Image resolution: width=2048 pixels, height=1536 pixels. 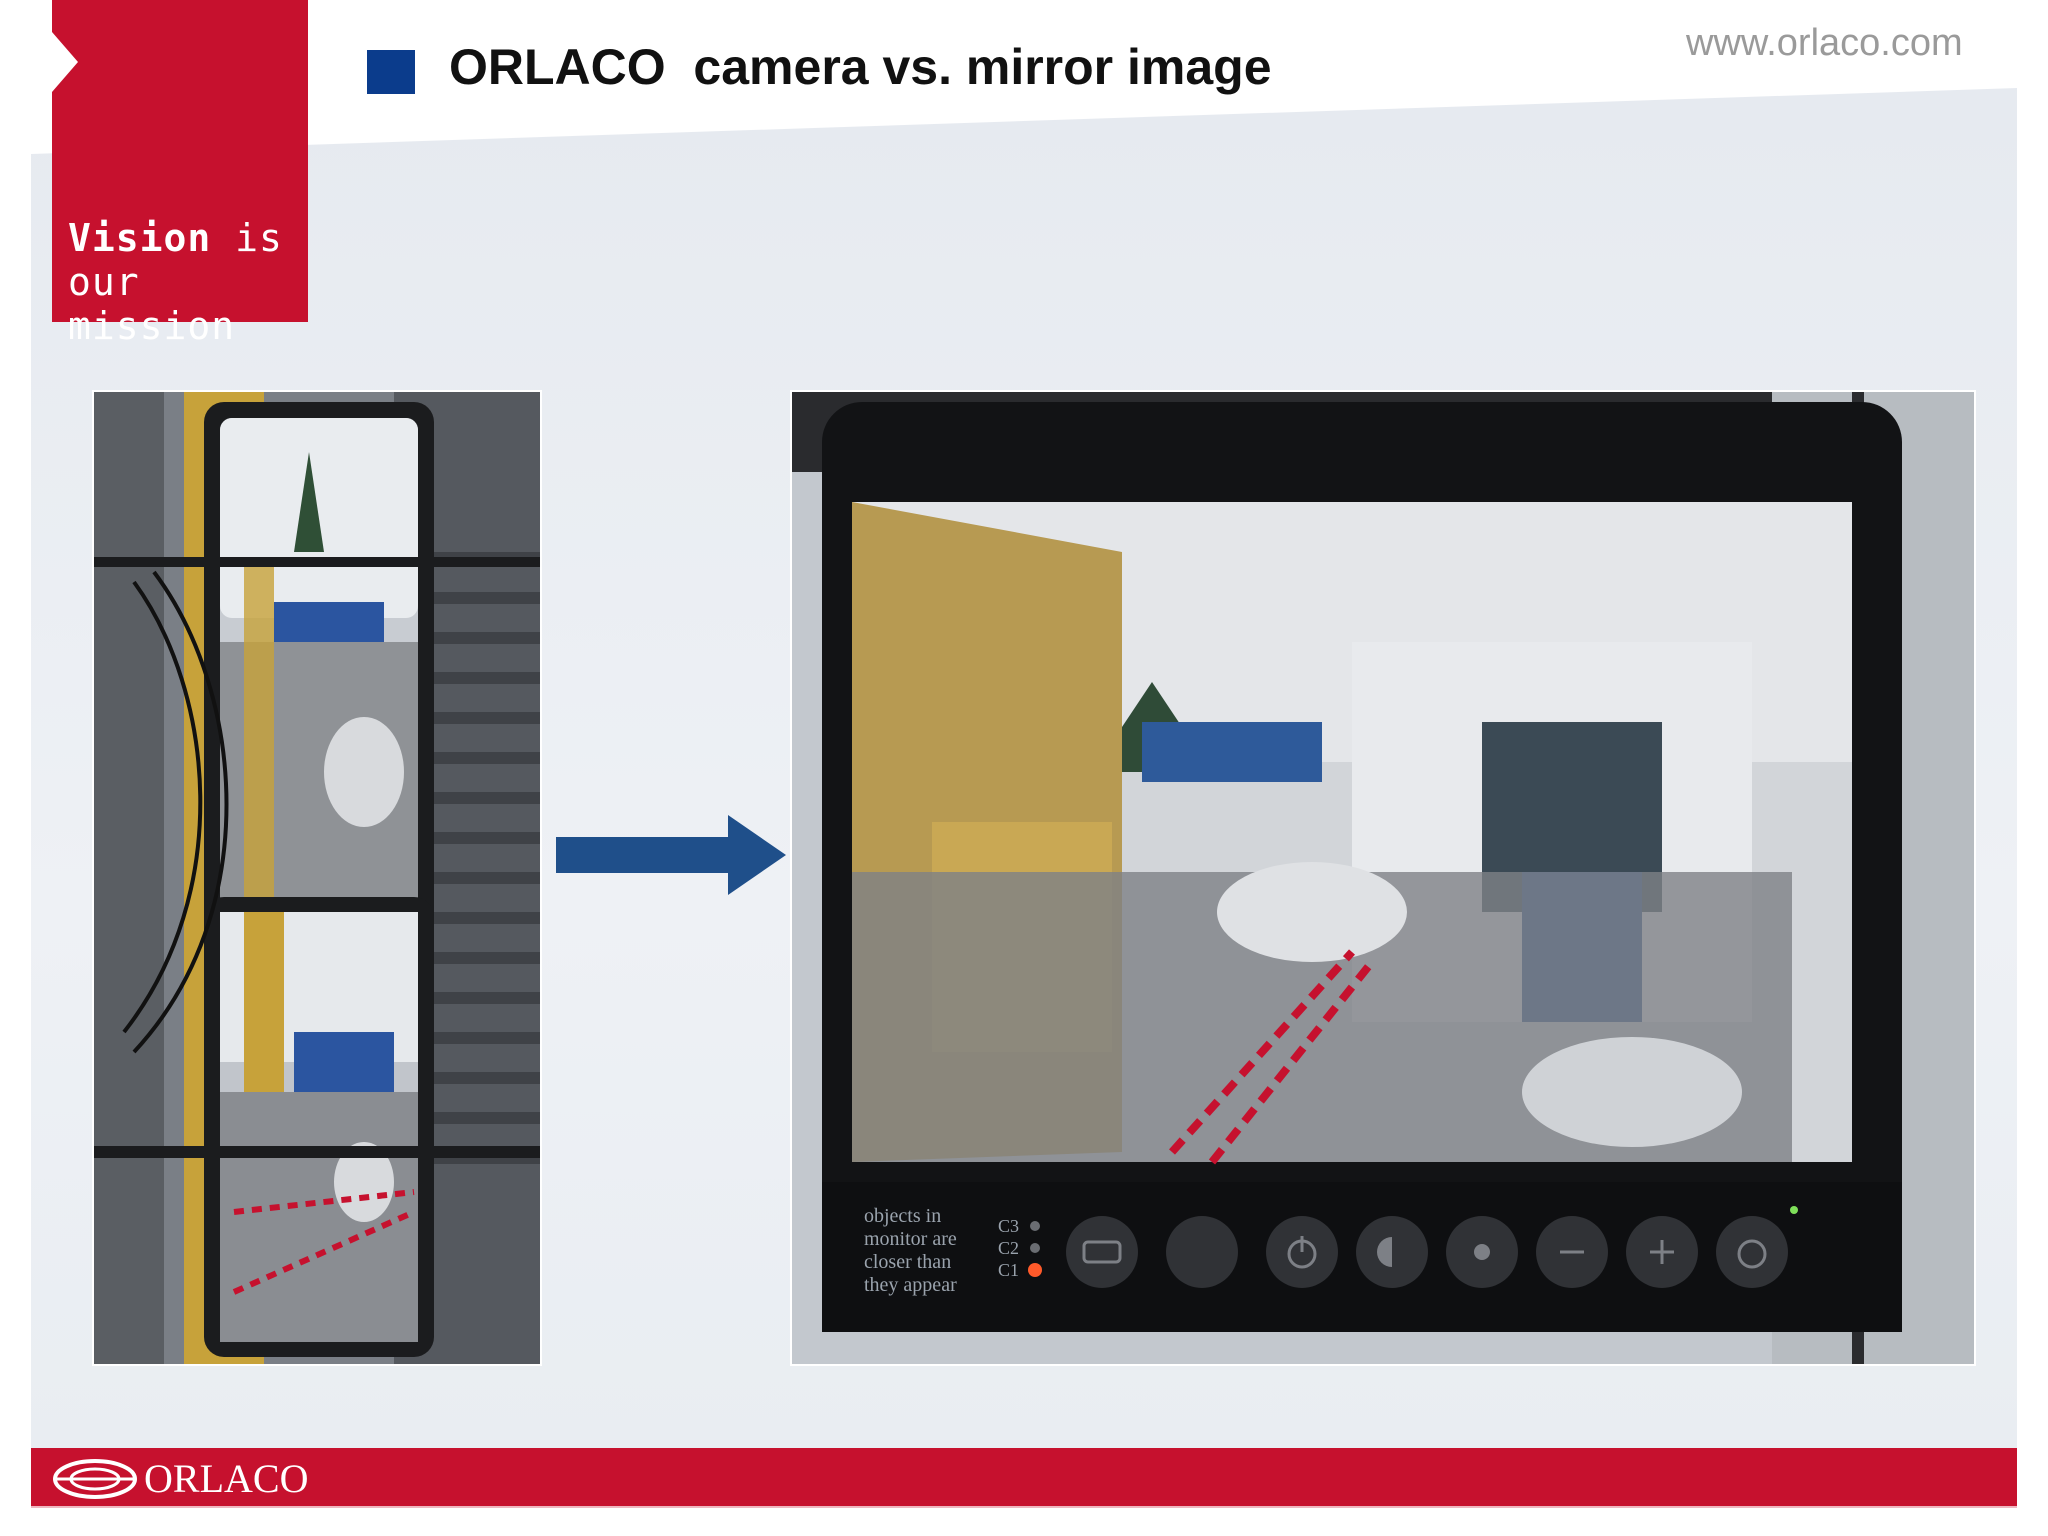 I want to click on footer-brand-text: ORLACO, so click(x=226, y=1478).